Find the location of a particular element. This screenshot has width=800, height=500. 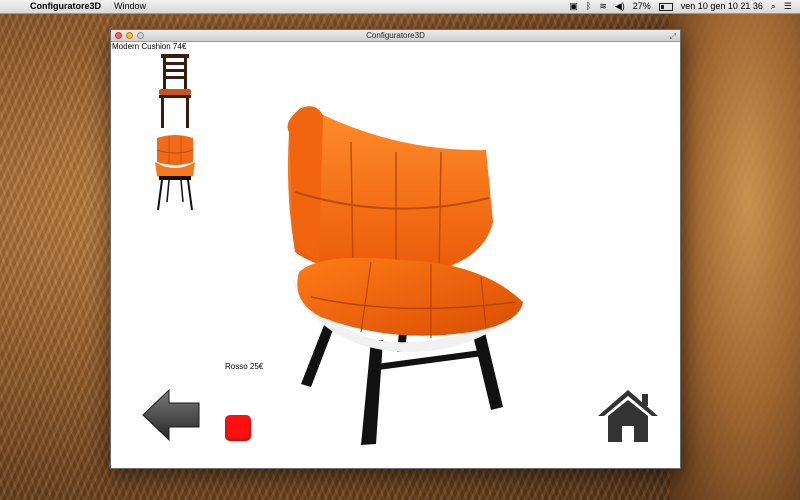

color-swatch-red is located at coordinates (238, 428).